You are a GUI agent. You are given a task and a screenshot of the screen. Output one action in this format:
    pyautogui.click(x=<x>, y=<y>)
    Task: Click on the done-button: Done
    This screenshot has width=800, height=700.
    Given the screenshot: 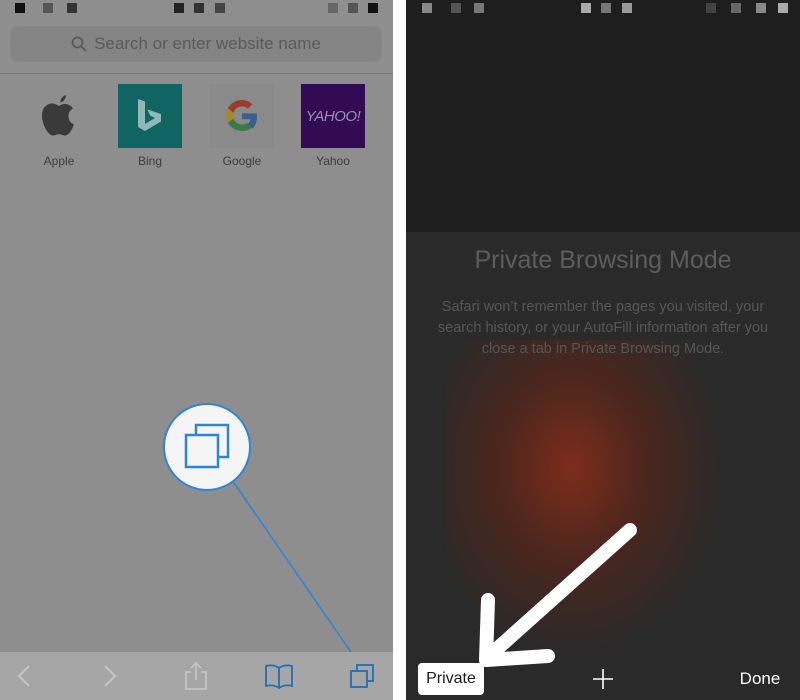 What is the action you would take?
    pyautogui.click(x=760, y=679)
    